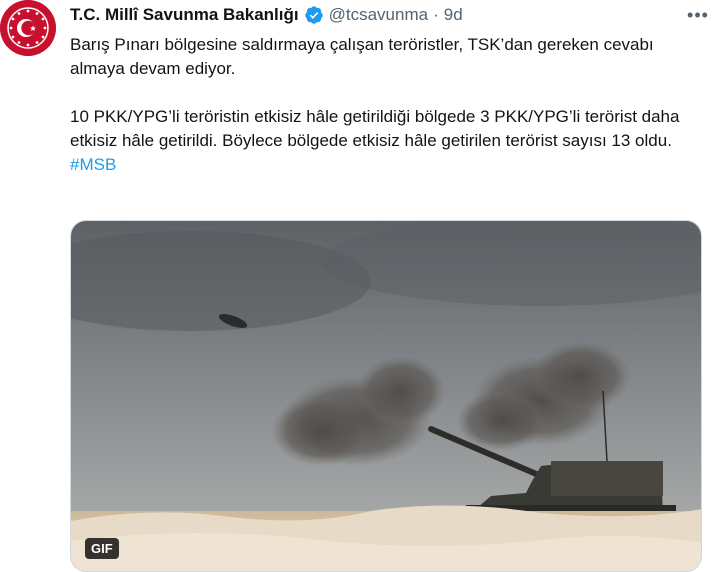 The width and height of the screenshot is (722, 572). I want to click on hashtag-link: #MSB, so click(93, 164).